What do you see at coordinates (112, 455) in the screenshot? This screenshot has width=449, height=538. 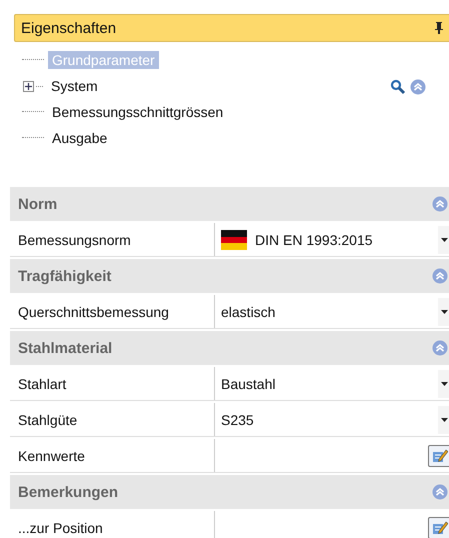 I see `property-label: Kennwerte` at bounding box center [112, 455].